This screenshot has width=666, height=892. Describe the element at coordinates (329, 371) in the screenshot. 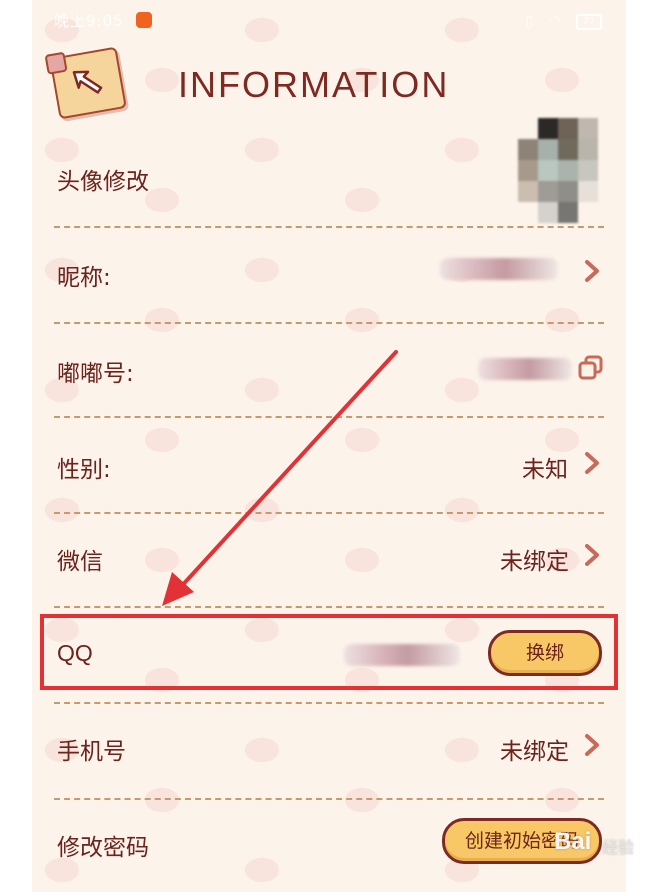

I see `dudu-id-row: 嘟嘟号:` at that location.